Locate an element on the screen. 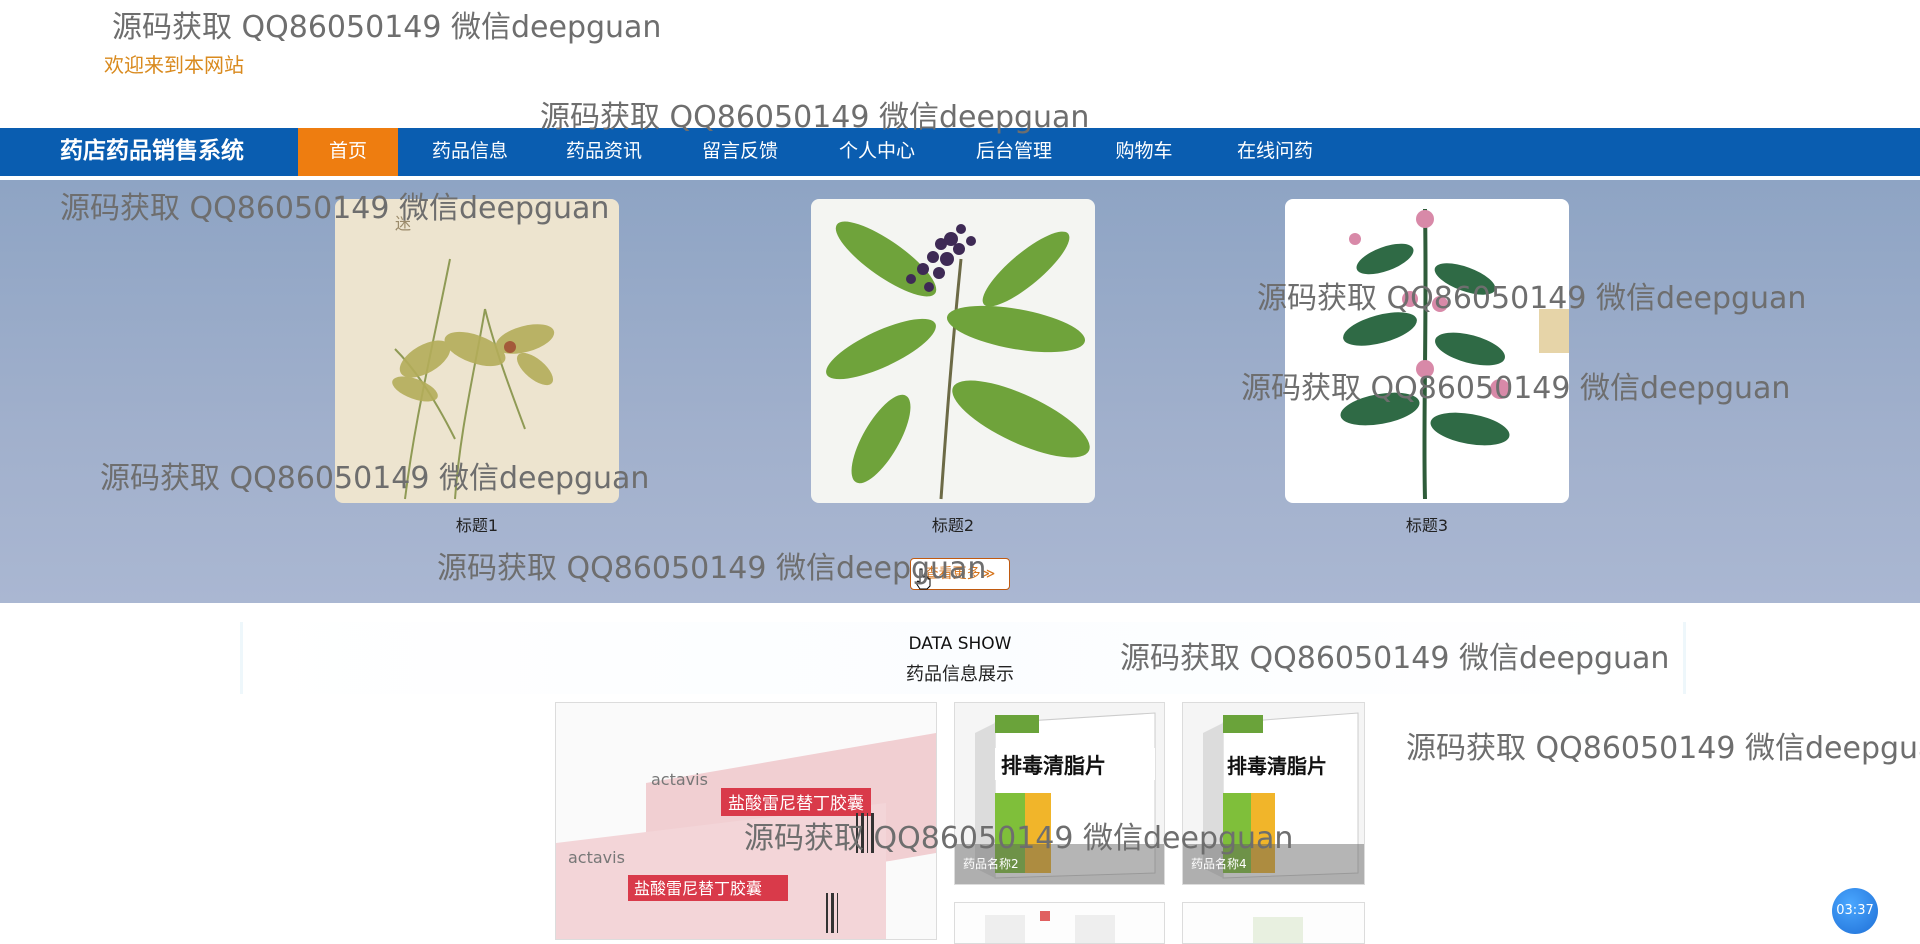 Image resolution: width=1920 pixels, height=944 pixels. product-card-1: 盐酸雷尼替丁胶囊 盐酸雷尼替丁胶囊 actavis actavis is located at coordinates (746, 821).